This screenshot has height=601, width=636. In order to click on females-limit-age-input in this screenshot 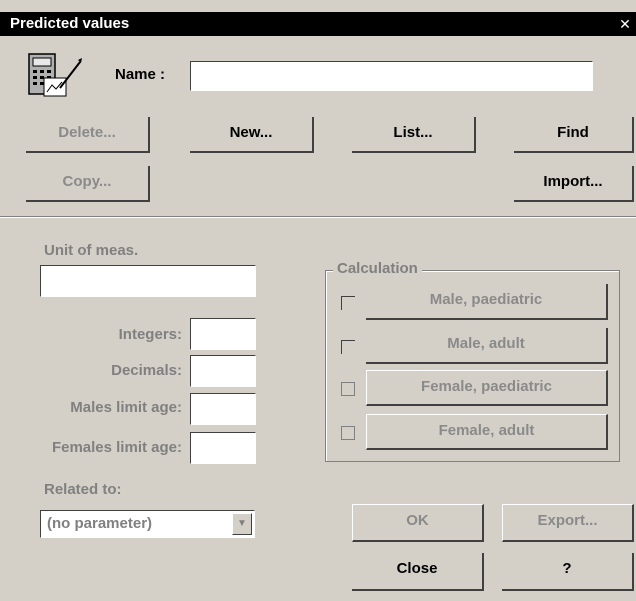, I will do `click(223, 448)`.